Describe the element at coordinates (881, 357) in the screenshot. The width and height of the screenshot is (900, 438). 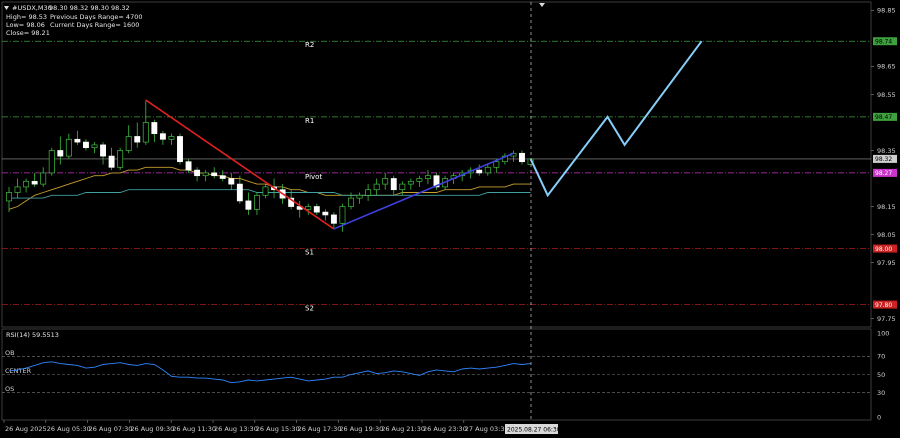
I see `rsi-tick-label: 70` at that location.